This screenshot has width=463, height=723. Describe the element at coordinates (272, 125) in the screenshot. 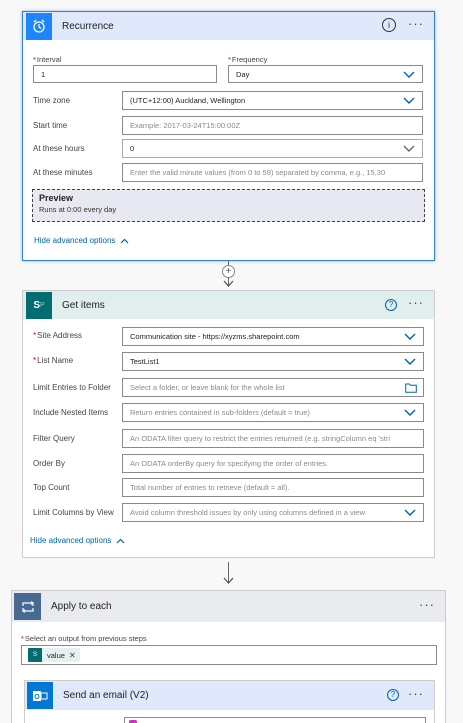

I see `start-time-input: Example: 2017-03-24T15:00:00Z` at that location.